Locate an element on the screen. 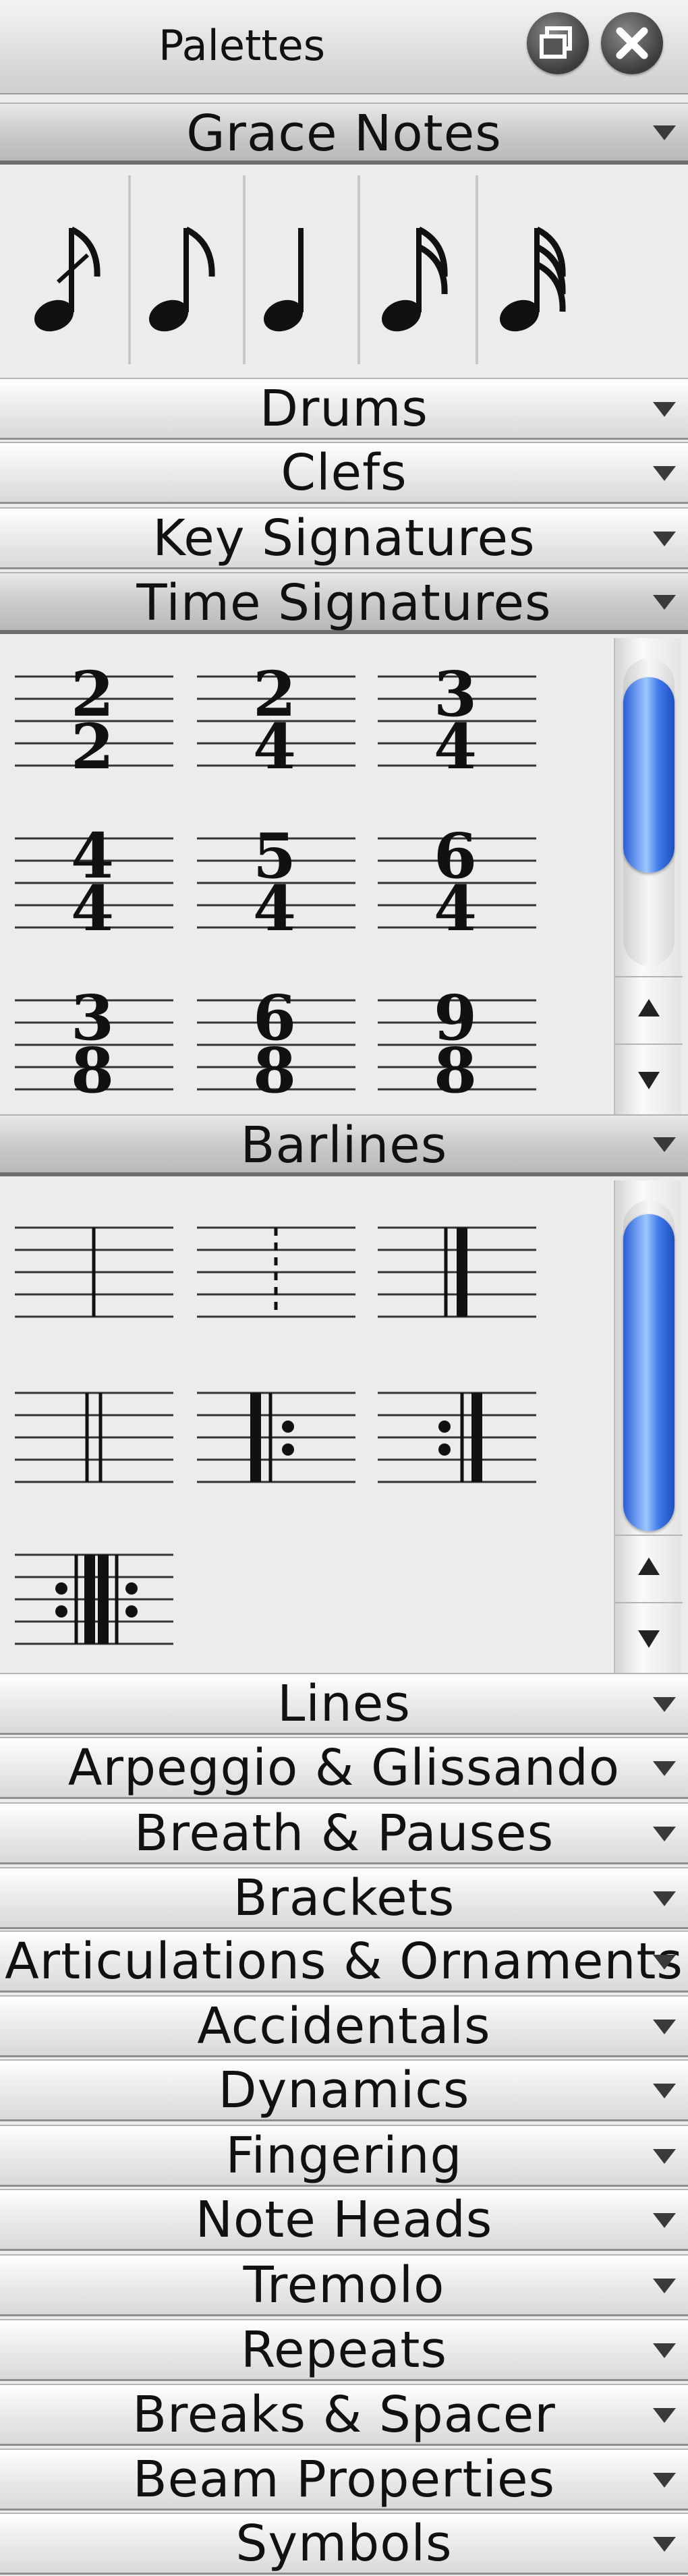 The width and height of the screenshot is (688, 2576). time-signature-icon: 22 is located at coordinates (94, 722).